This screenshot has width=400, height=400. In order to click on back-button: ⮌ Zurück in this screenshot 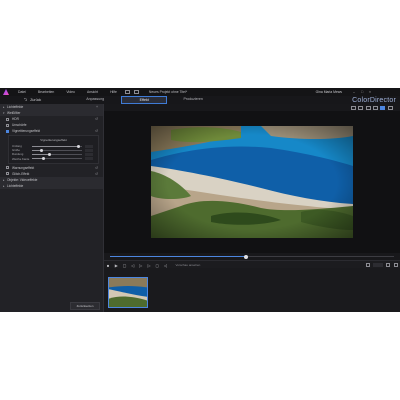, I will do `click(32, 100)`.